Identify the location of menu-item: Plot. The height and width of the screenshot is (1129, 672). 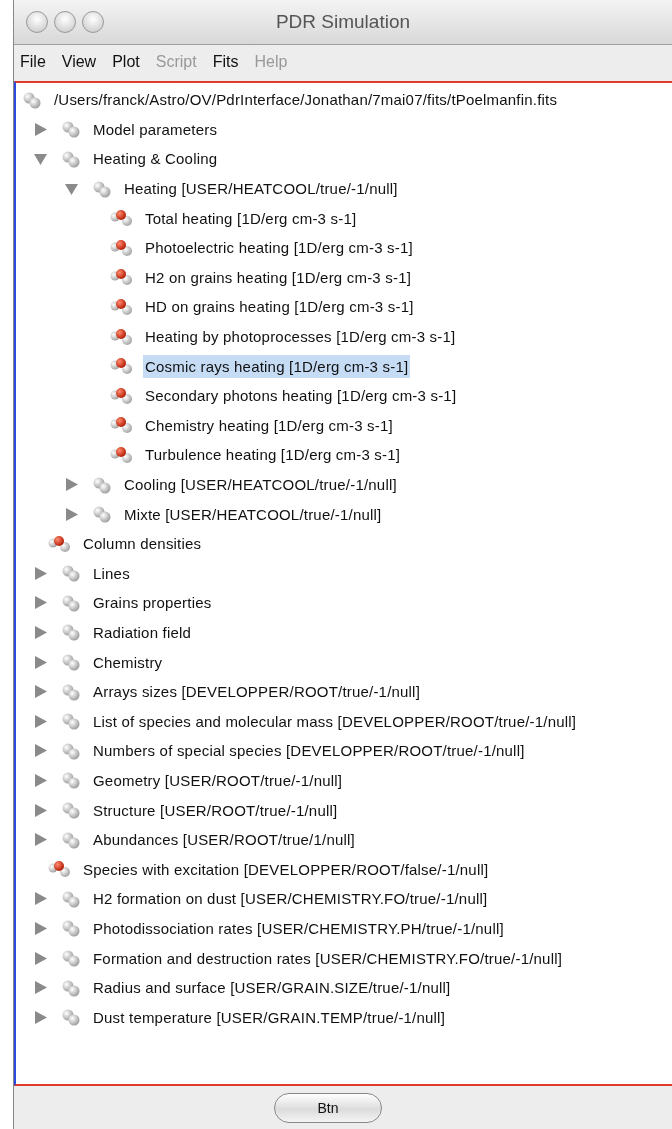
(126, 62).